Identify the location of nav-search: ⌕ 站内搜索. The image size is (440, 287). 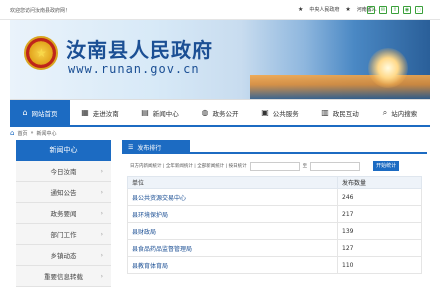
(400, 112).